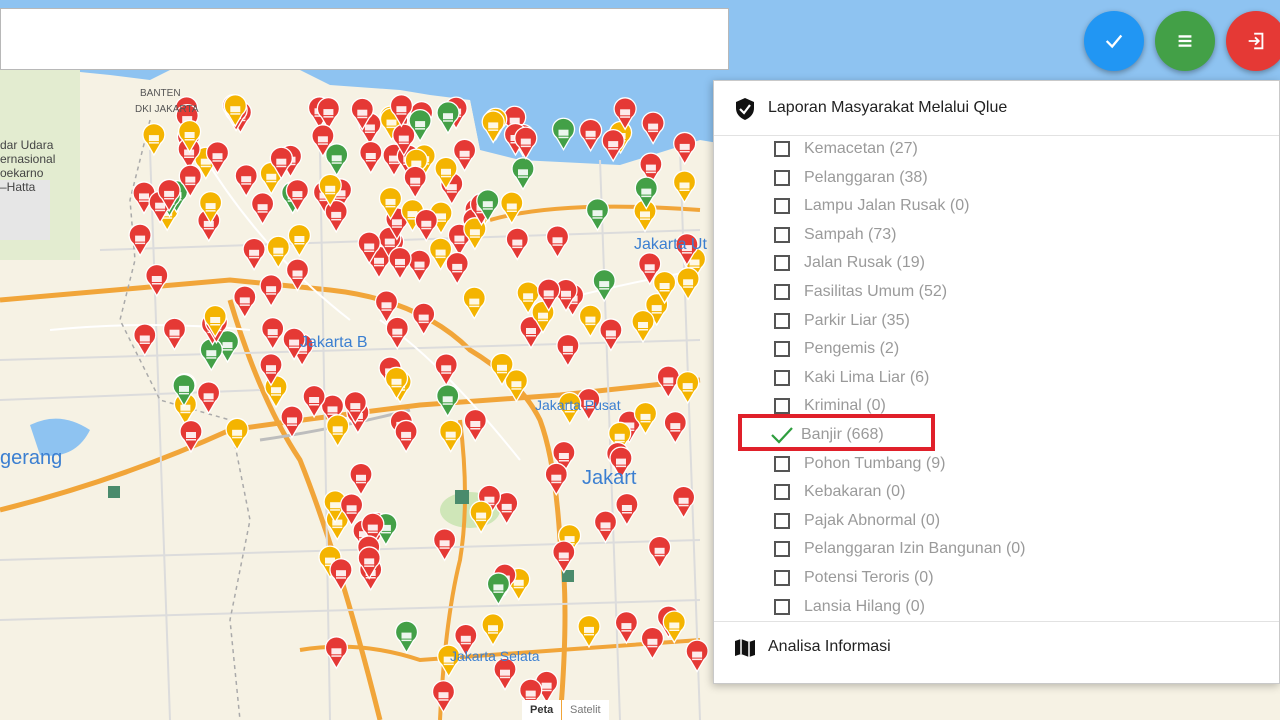  I want to click on search-input, so click(364, 39).